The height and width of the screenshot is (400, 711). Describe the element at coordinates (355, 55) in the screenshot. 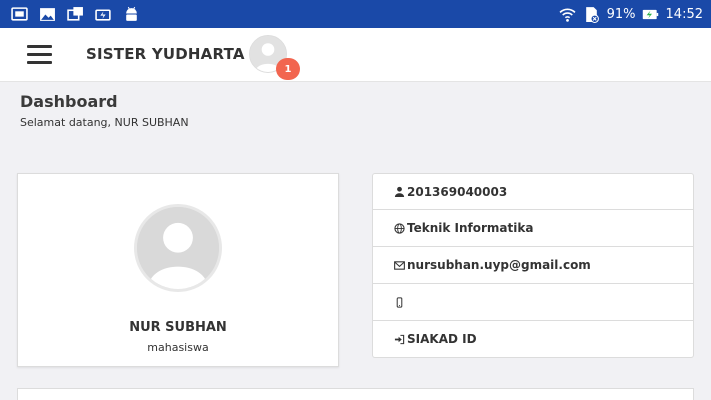

I see `top-navbar: SISTER YUDHARTA 1` at that location.